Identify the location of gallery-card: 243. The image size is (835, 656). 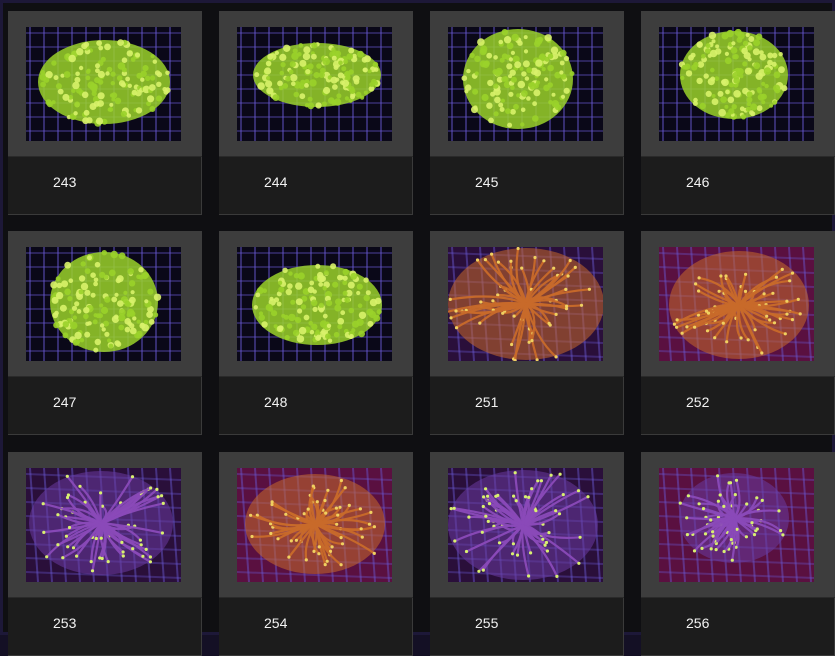
(105, 113).